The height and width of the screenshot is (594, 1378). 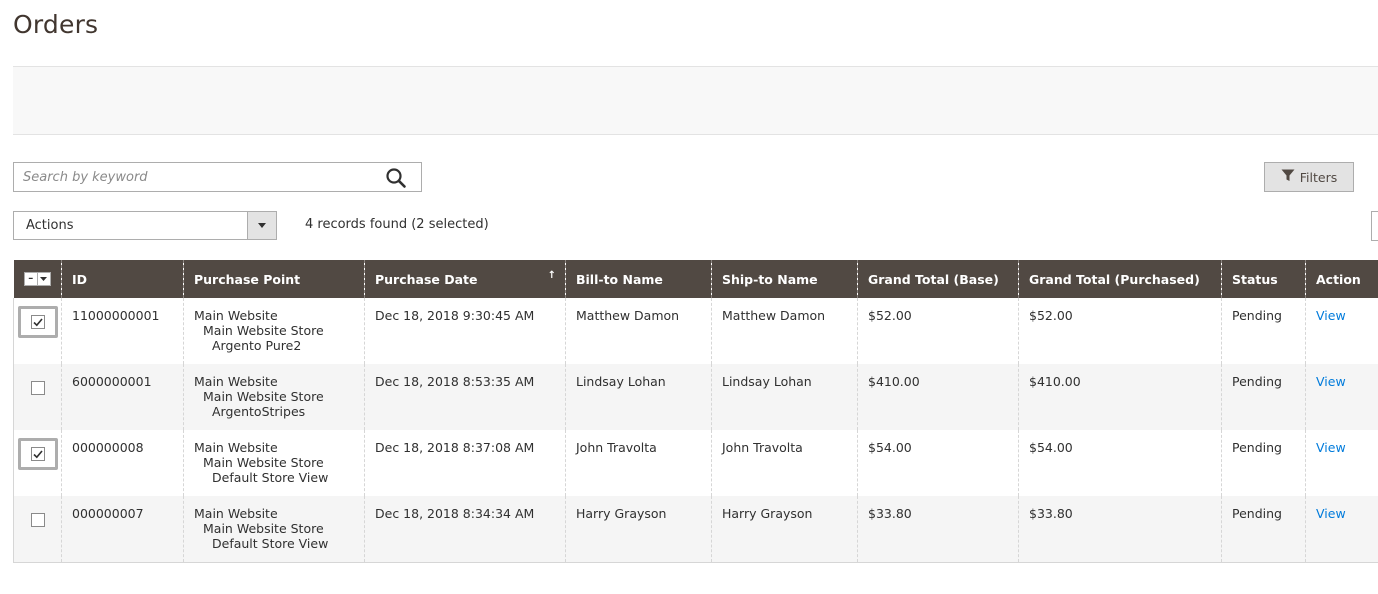 What do you see at coordinates (274, 279) in the screenshot?
I see `column-header-purchase-point: Purchase Point` at bounding box center [274, 279].